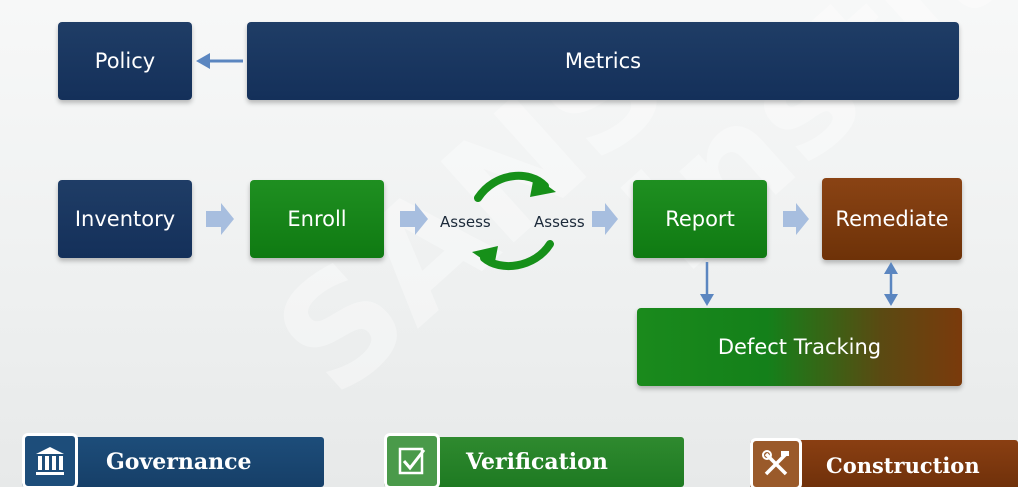 The width and height of the screenshot is (1018, 487). Describe the element at coordinates (891, 284) in the screenshot. I see `remediate-defect-double-arrow` at that location.